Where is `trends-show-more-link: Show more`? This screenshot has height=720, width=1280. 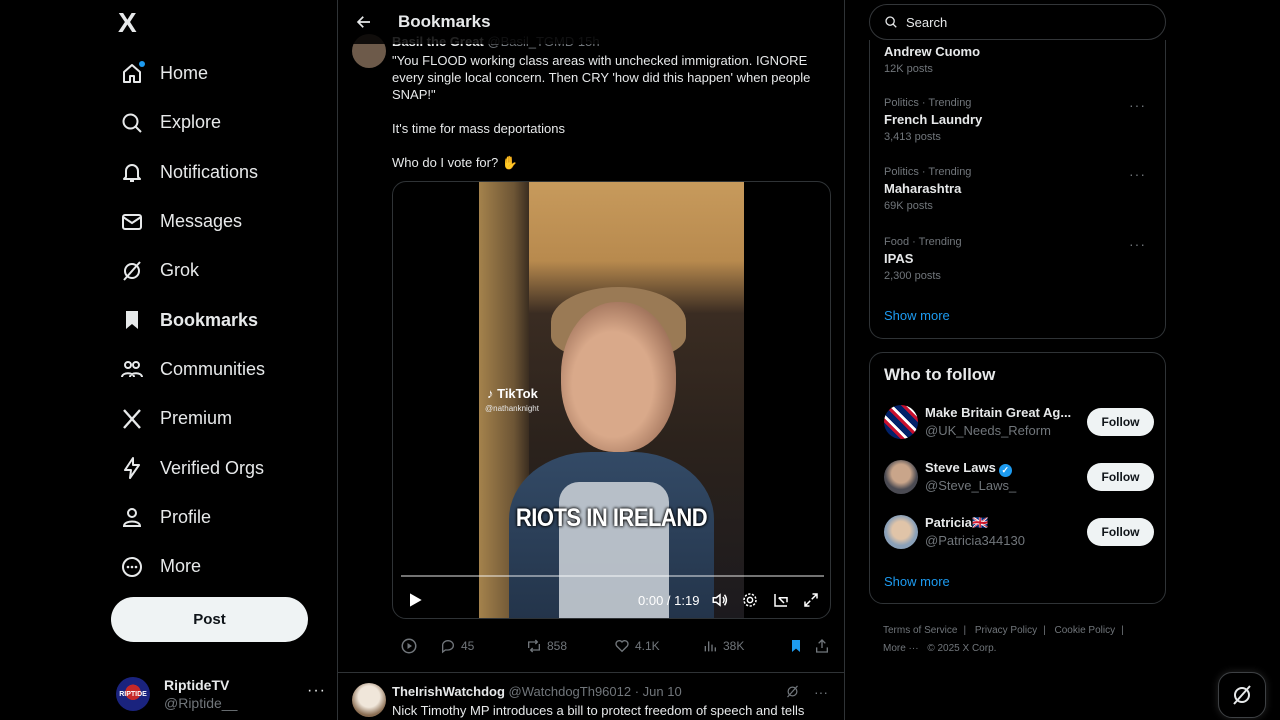
trends-show-more-link: Show more is located at coordinates (917, 315).